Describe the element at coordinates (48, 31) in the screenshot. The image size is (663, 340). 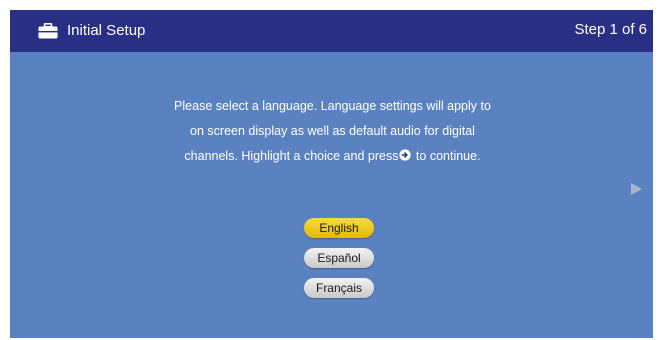
I see `briefcase-icon` at that location.